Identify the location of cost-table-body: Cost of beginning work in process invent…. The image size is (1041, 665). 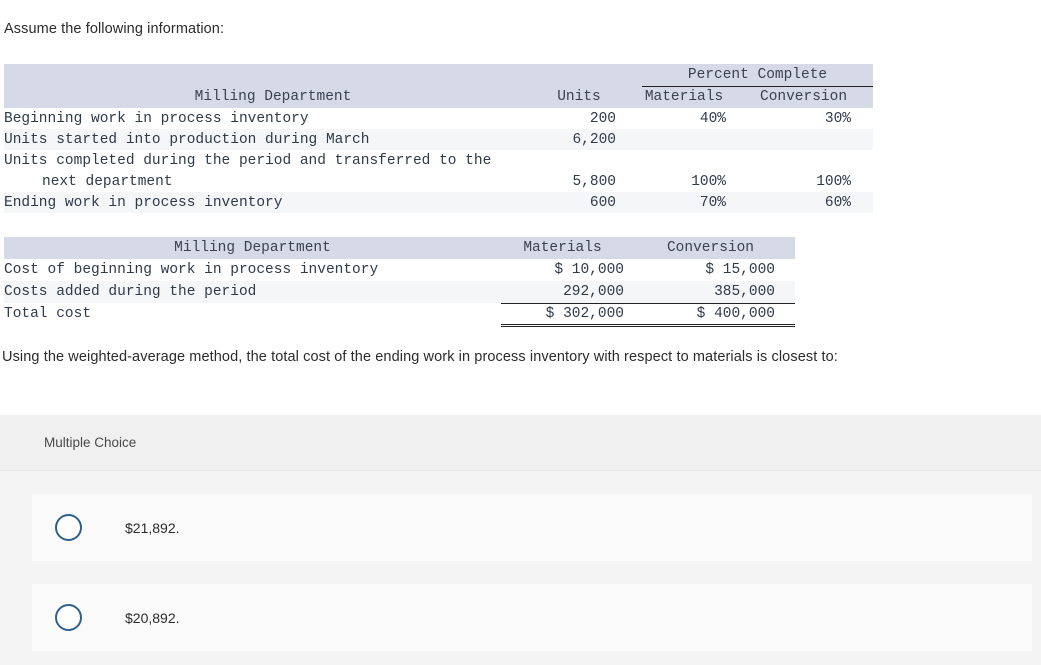
(399, 293).